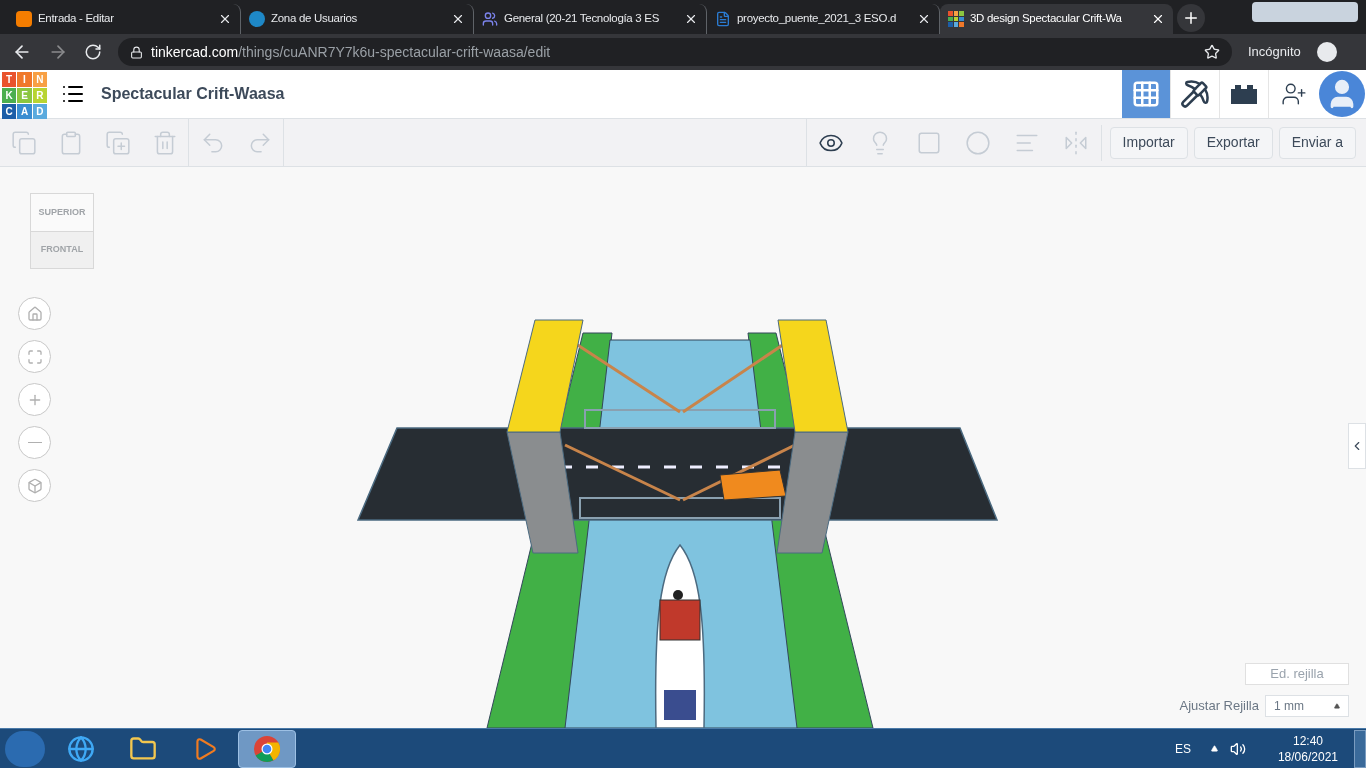  Describe the element at coordinates (1046, 19) in the screenshot. I see `tab-title: 3D design Spectacular Crift-Wa` at that location.